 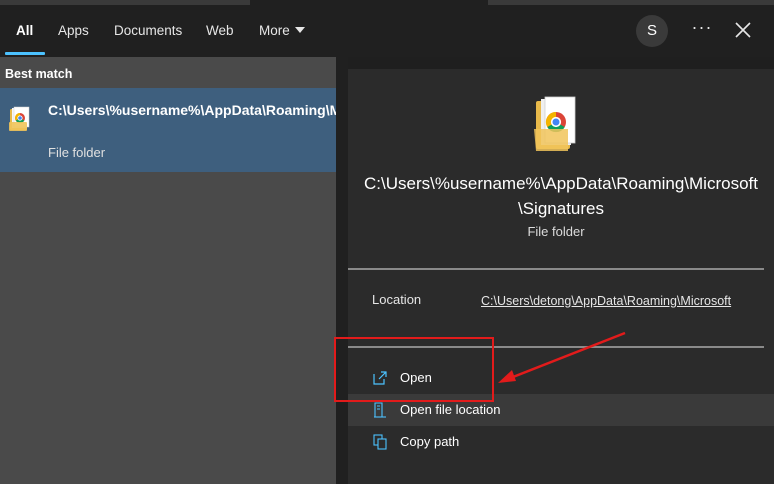 What do you see at coordinates (631, 2) in the screenshot?
I see `top-edge-segment` at bounding box center [631, 2].